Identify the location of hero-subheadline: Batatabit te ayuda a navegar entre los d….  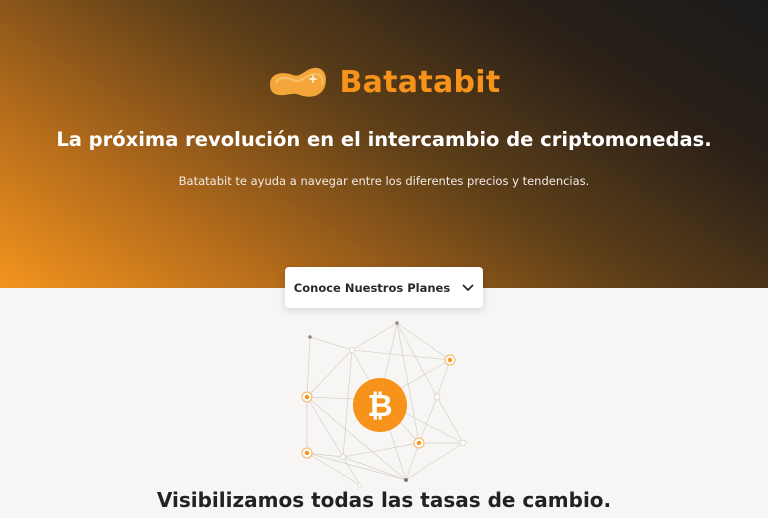
(384, 181).